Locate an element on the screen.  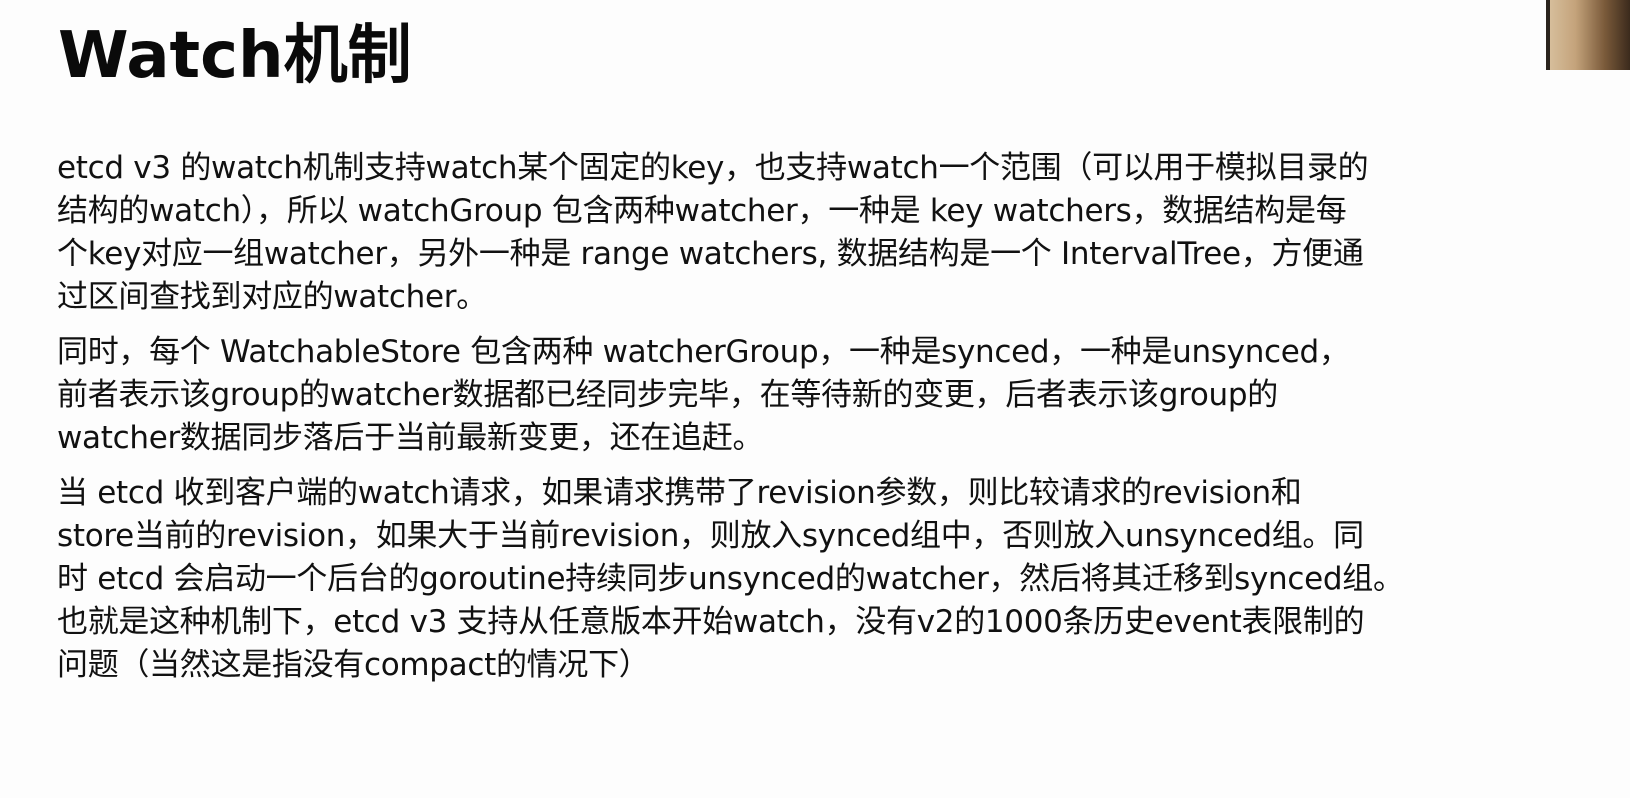
slide-title: Watch机制 is located at coordinates (235, 56).